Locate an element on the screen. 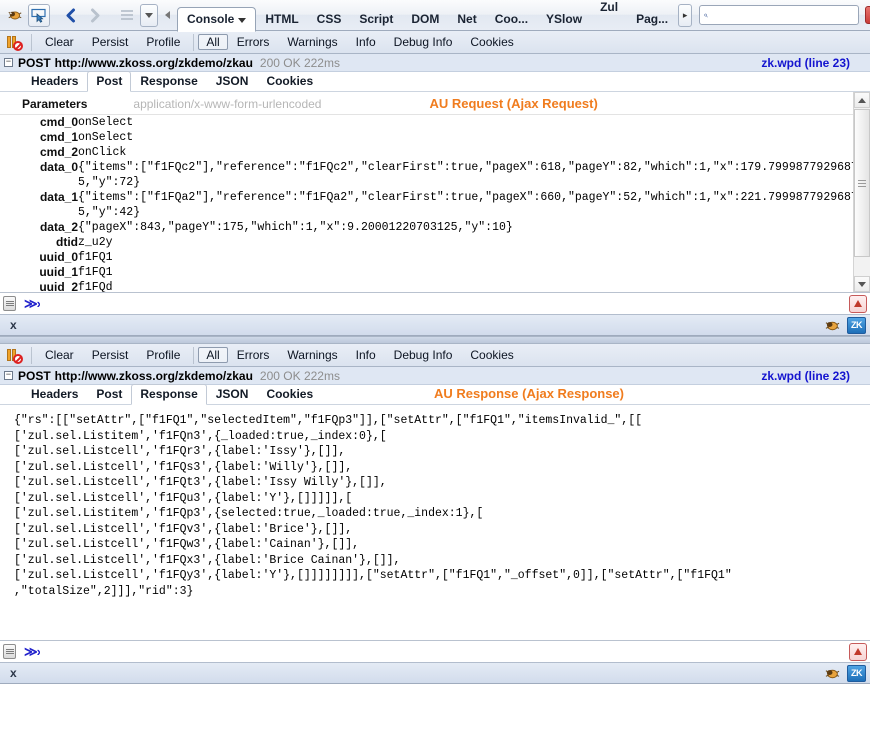 Image resolution: width=870 pixels, height=750 pixels. table-row: uuid_0 f1FQ1 is located at coordinates (435, 257).